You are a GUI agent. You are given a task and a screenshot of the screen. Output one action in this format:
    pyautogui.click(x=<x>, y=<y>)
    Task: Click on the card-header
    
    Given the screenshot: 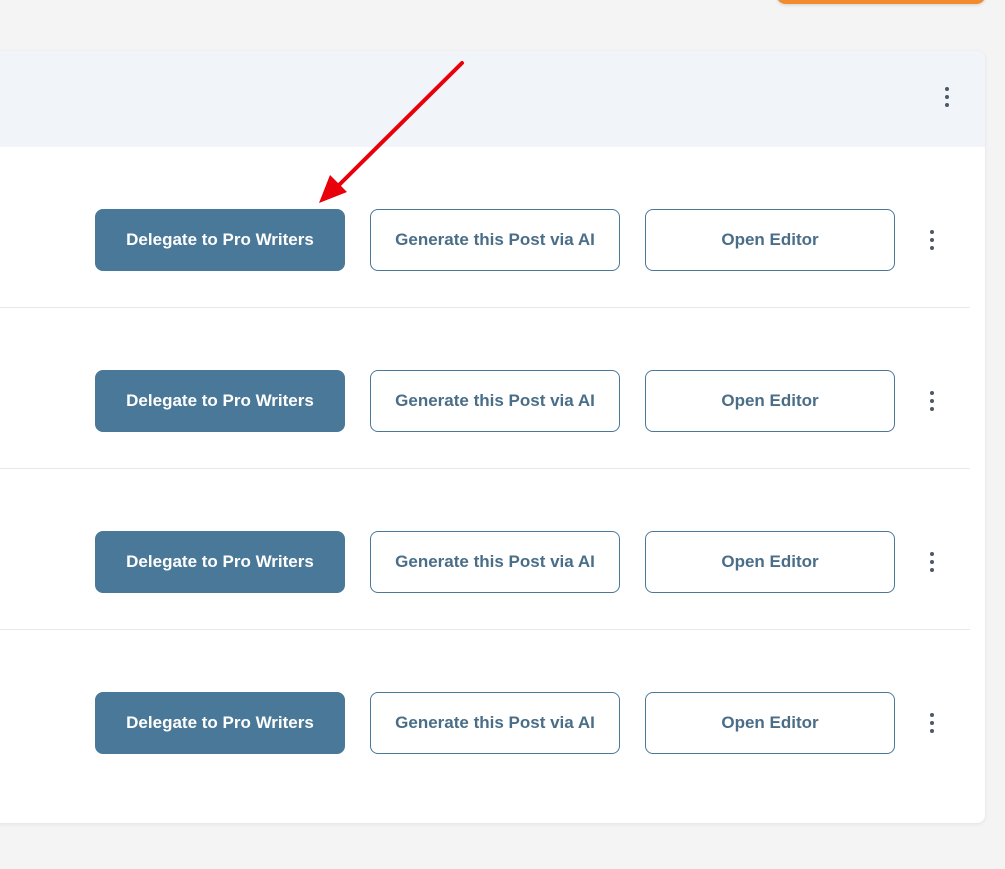 What is the action you would take?
    pyautogui.click(x=492, y=99)
    